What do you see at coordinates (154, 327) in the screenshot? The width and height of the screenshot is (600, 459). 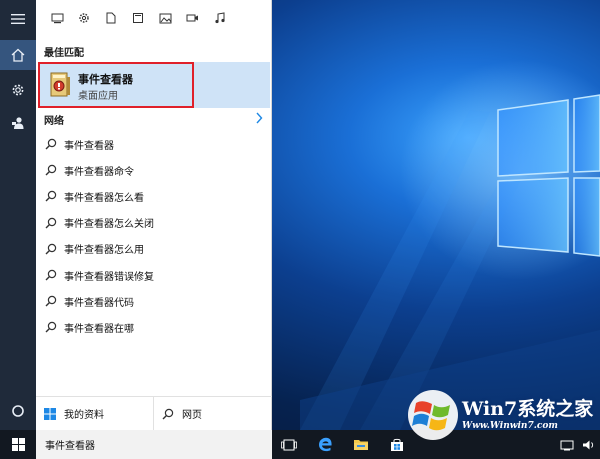 I see `suggestion-item: 事件查看器在哪` at bounding box center [154, 327].